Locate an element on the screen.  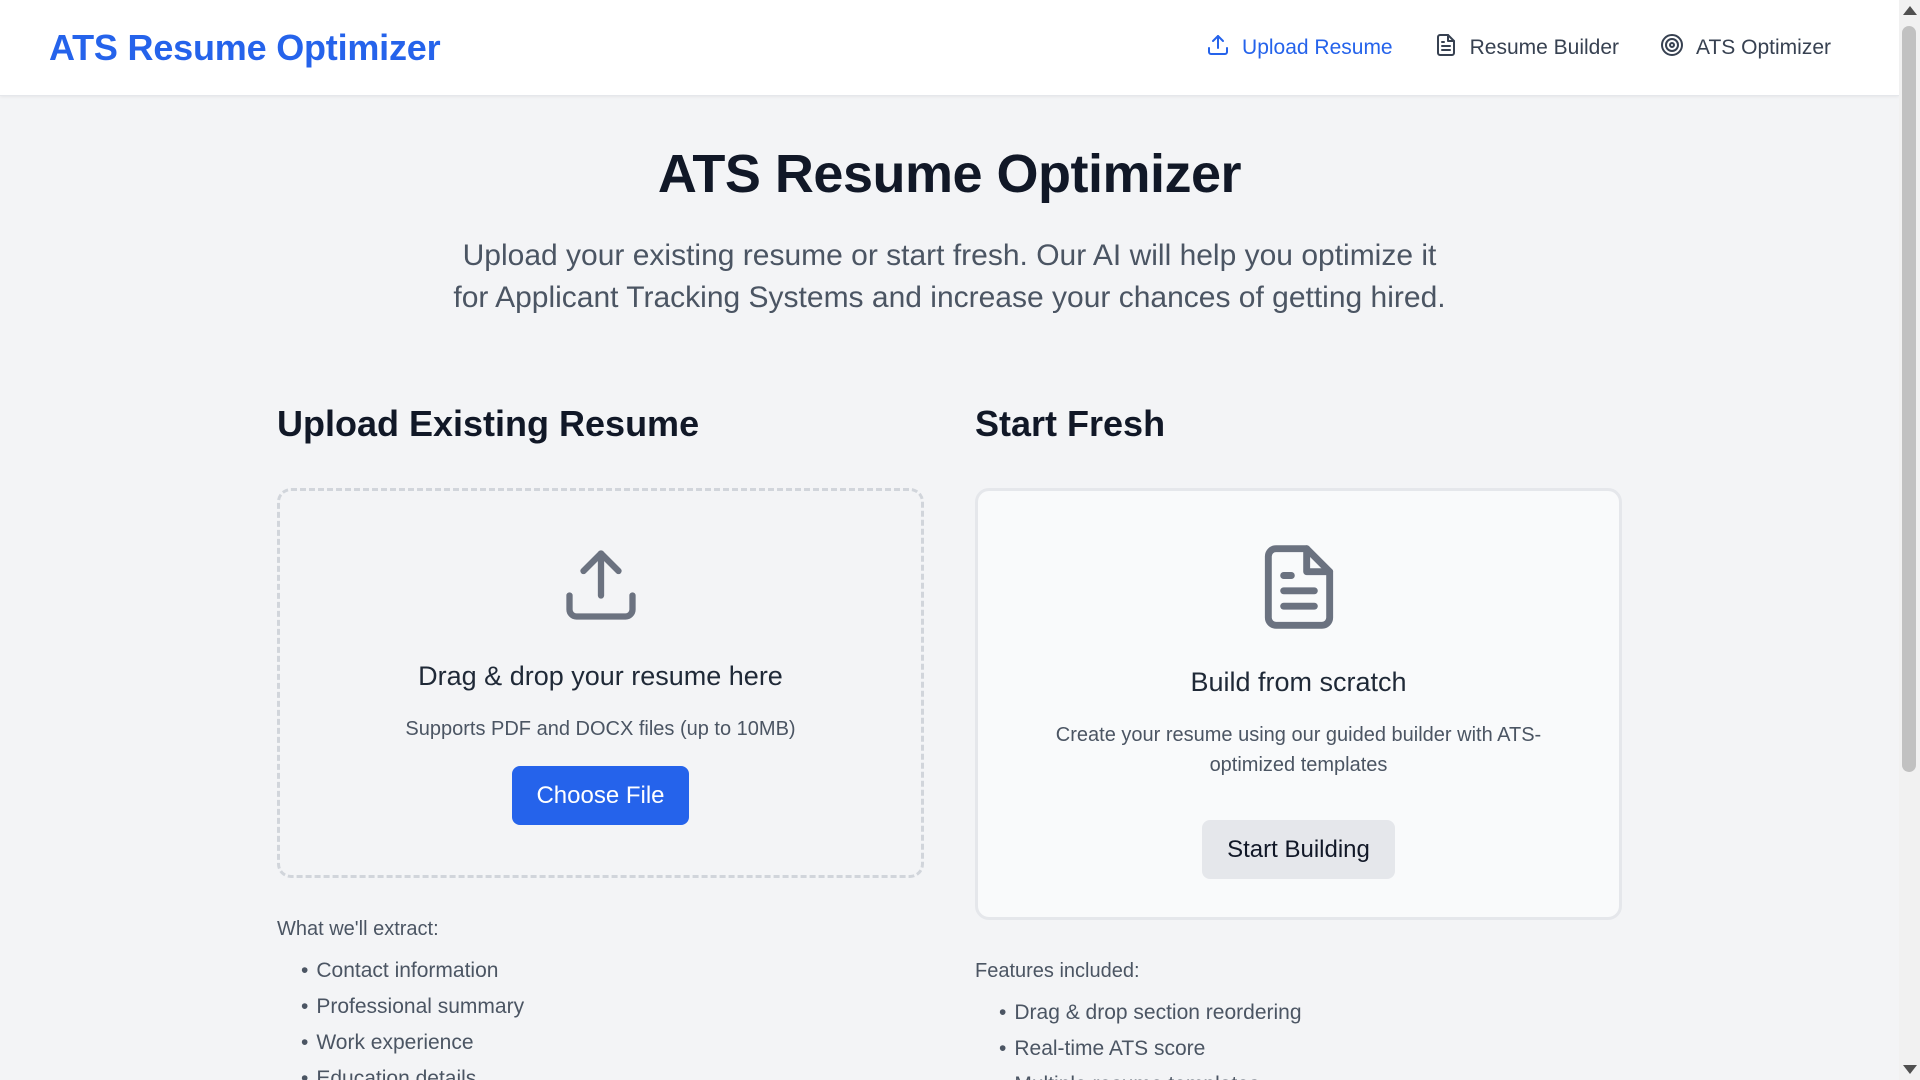
nav-ats-optimizer: ATS Optimizer is located at coordinates (1745, 48).